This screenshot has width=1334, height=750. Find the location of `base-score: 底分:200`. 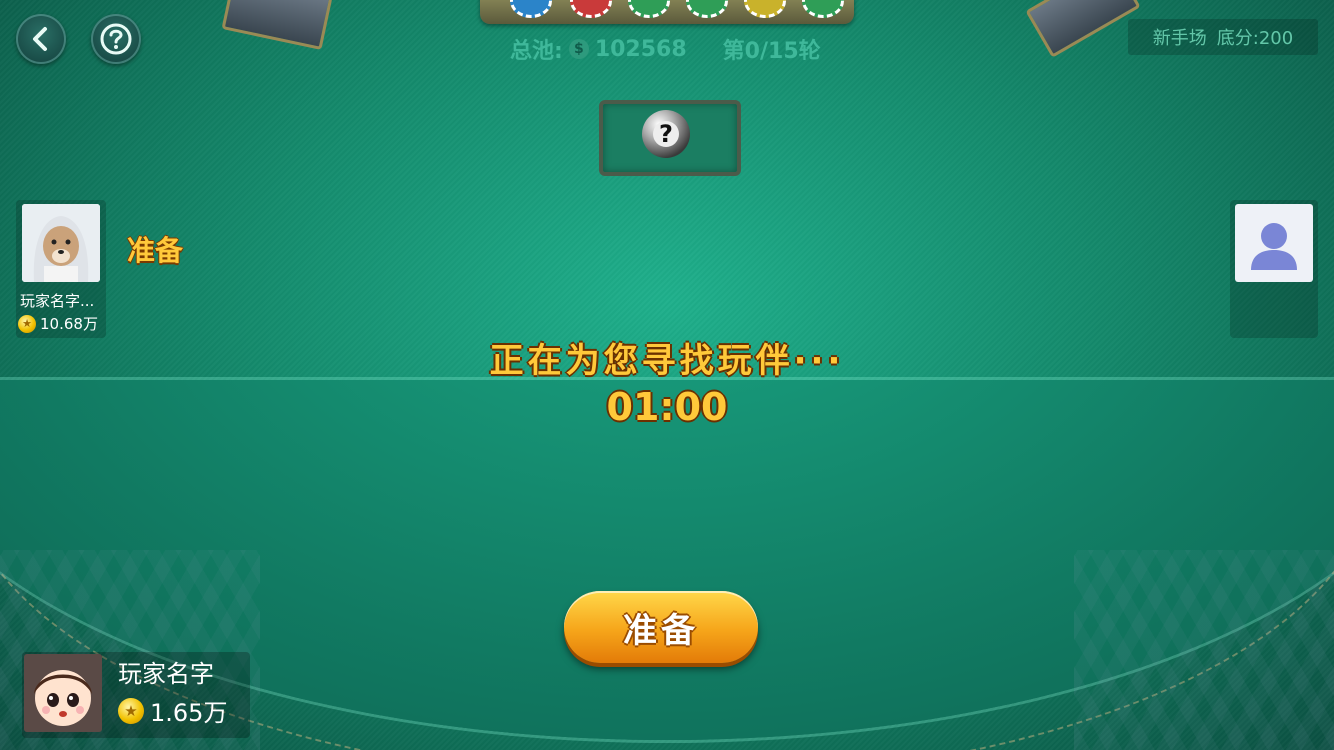

base-score: 底分:200 is located at coordinates (1255, 38).